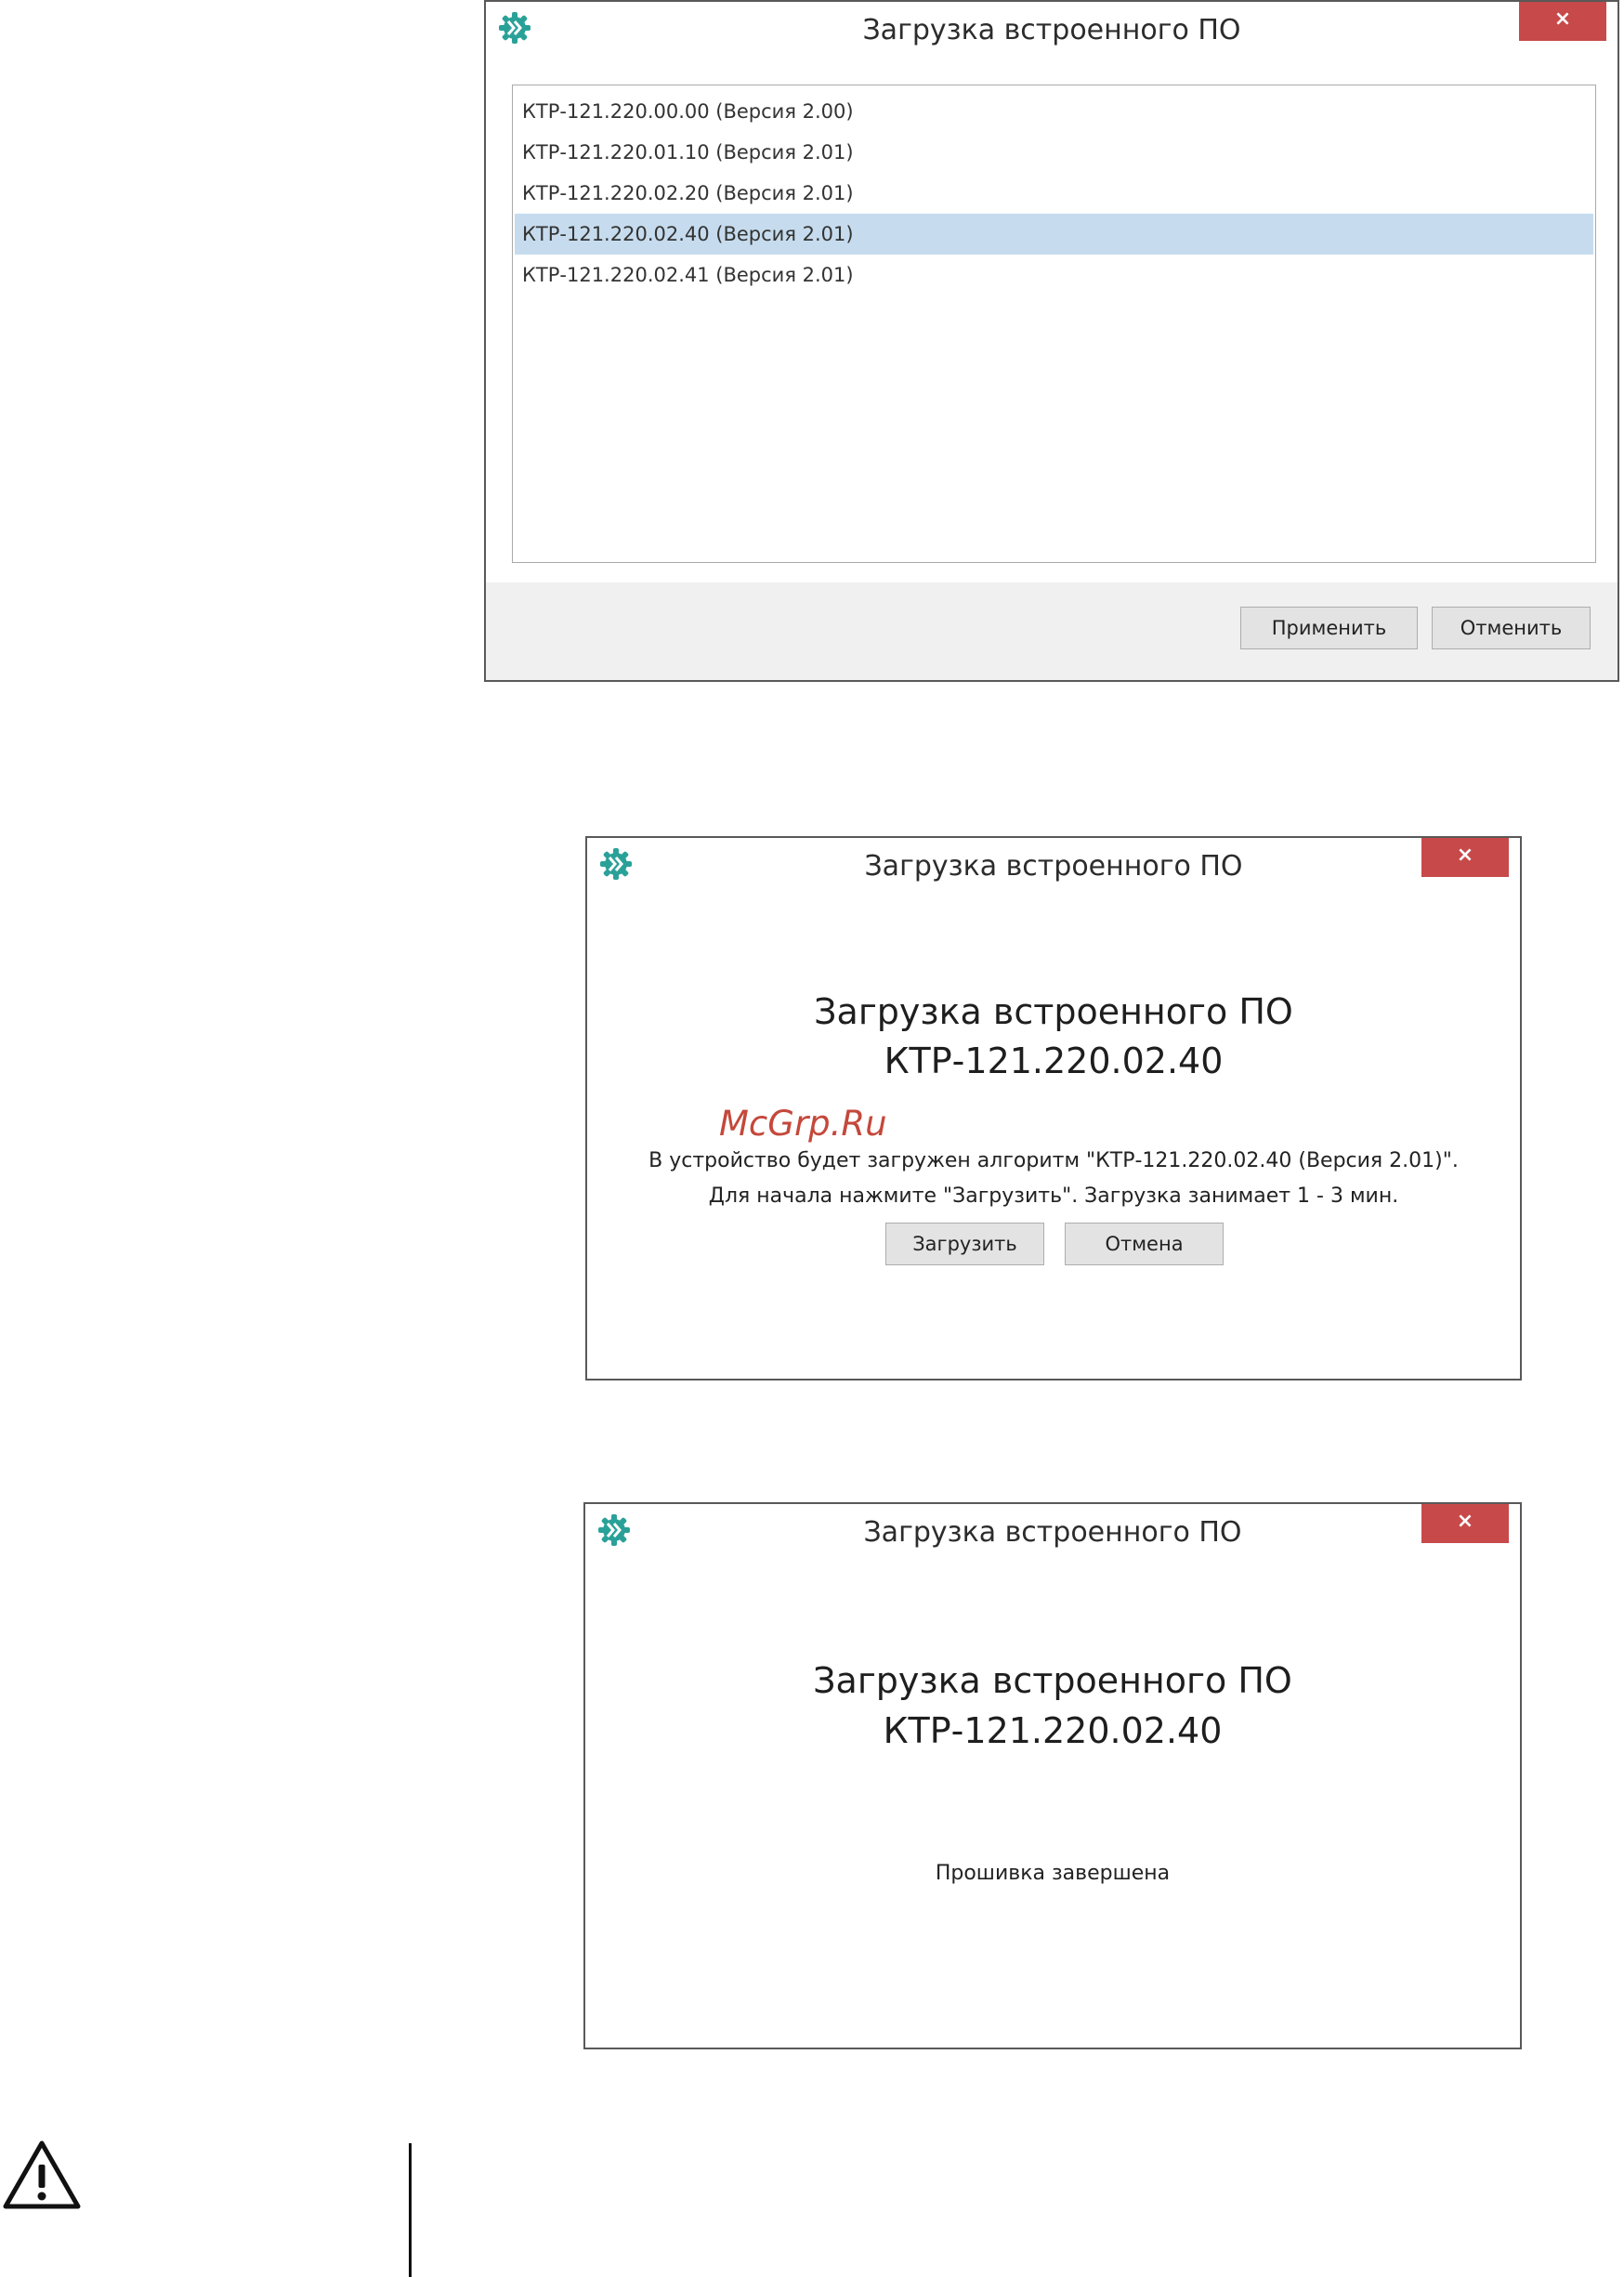 The height and width of the screenshot is (2277, 1624). What do you see at coordinates (1051, 631) in the screenshot?
I see `button-bar: Применить Отменить` at bounding box center [1051, 631].